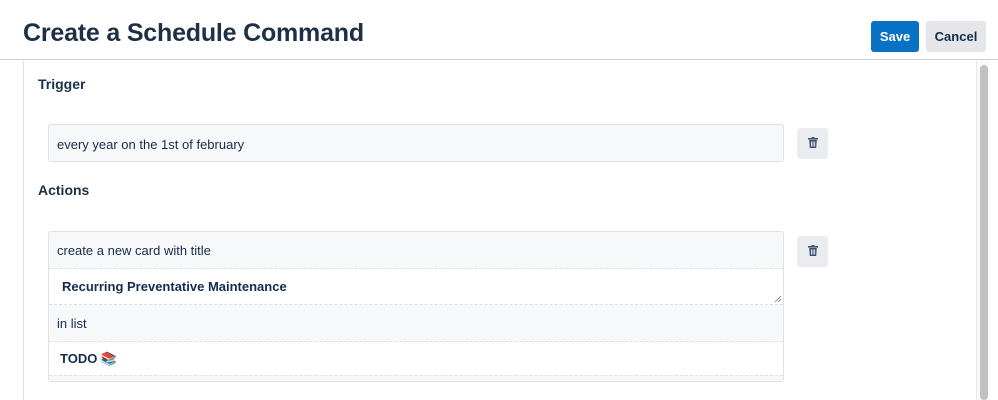 This screenshot has height=400, width=998. I want to click on trigger-text: every year on the 1st of february, so click(151, 144).